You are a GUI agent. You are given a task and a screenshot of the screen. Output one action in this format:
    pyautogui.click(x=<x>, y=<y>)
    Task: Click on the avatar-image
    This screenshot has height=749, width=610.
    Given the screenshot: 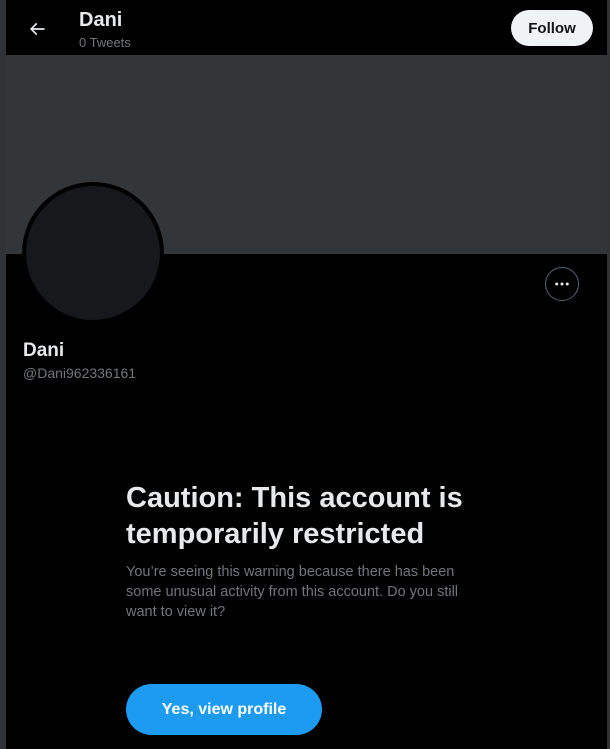 What is the action you would take?
    pyautogui.click(x=93, y=253)
    